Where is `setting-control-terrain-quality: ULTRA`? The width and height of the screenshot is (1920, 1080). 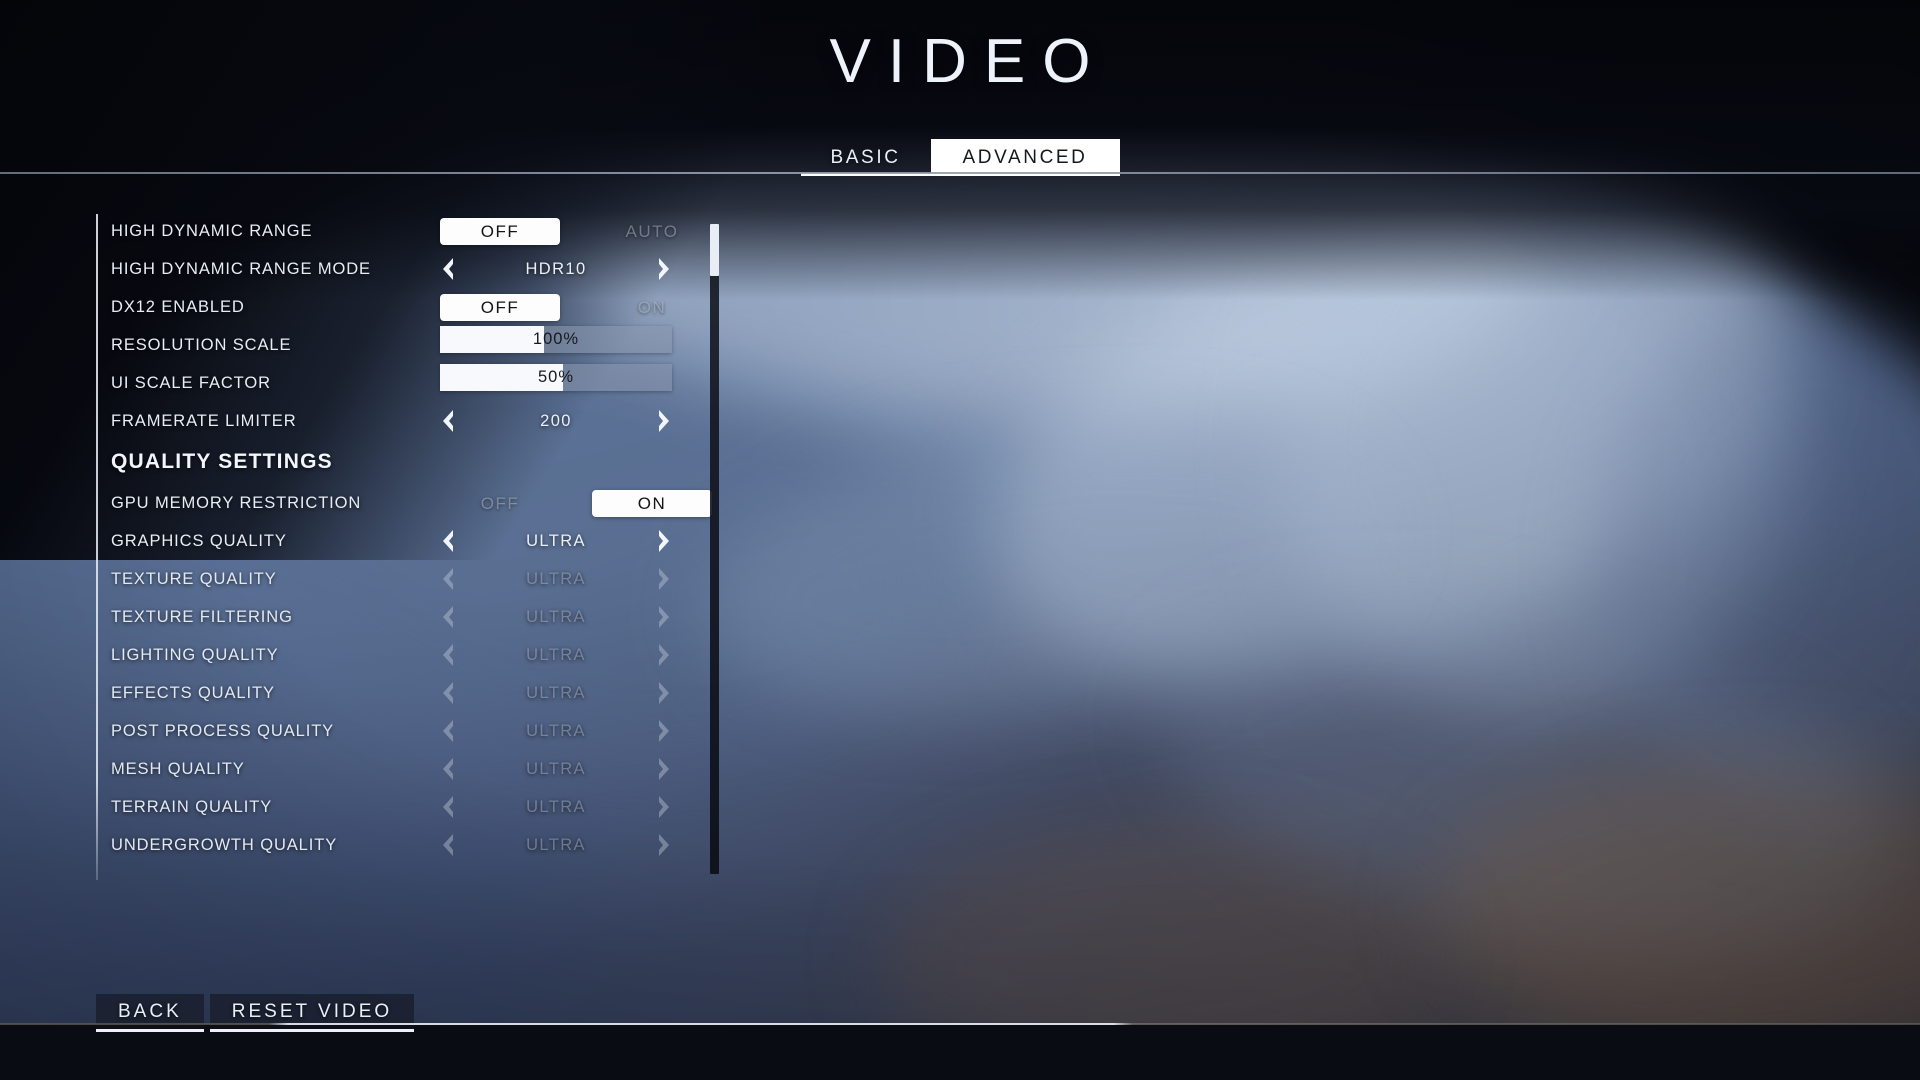 setting-control-terrain-quality: ULTRA is located at coordinates (578, 807).